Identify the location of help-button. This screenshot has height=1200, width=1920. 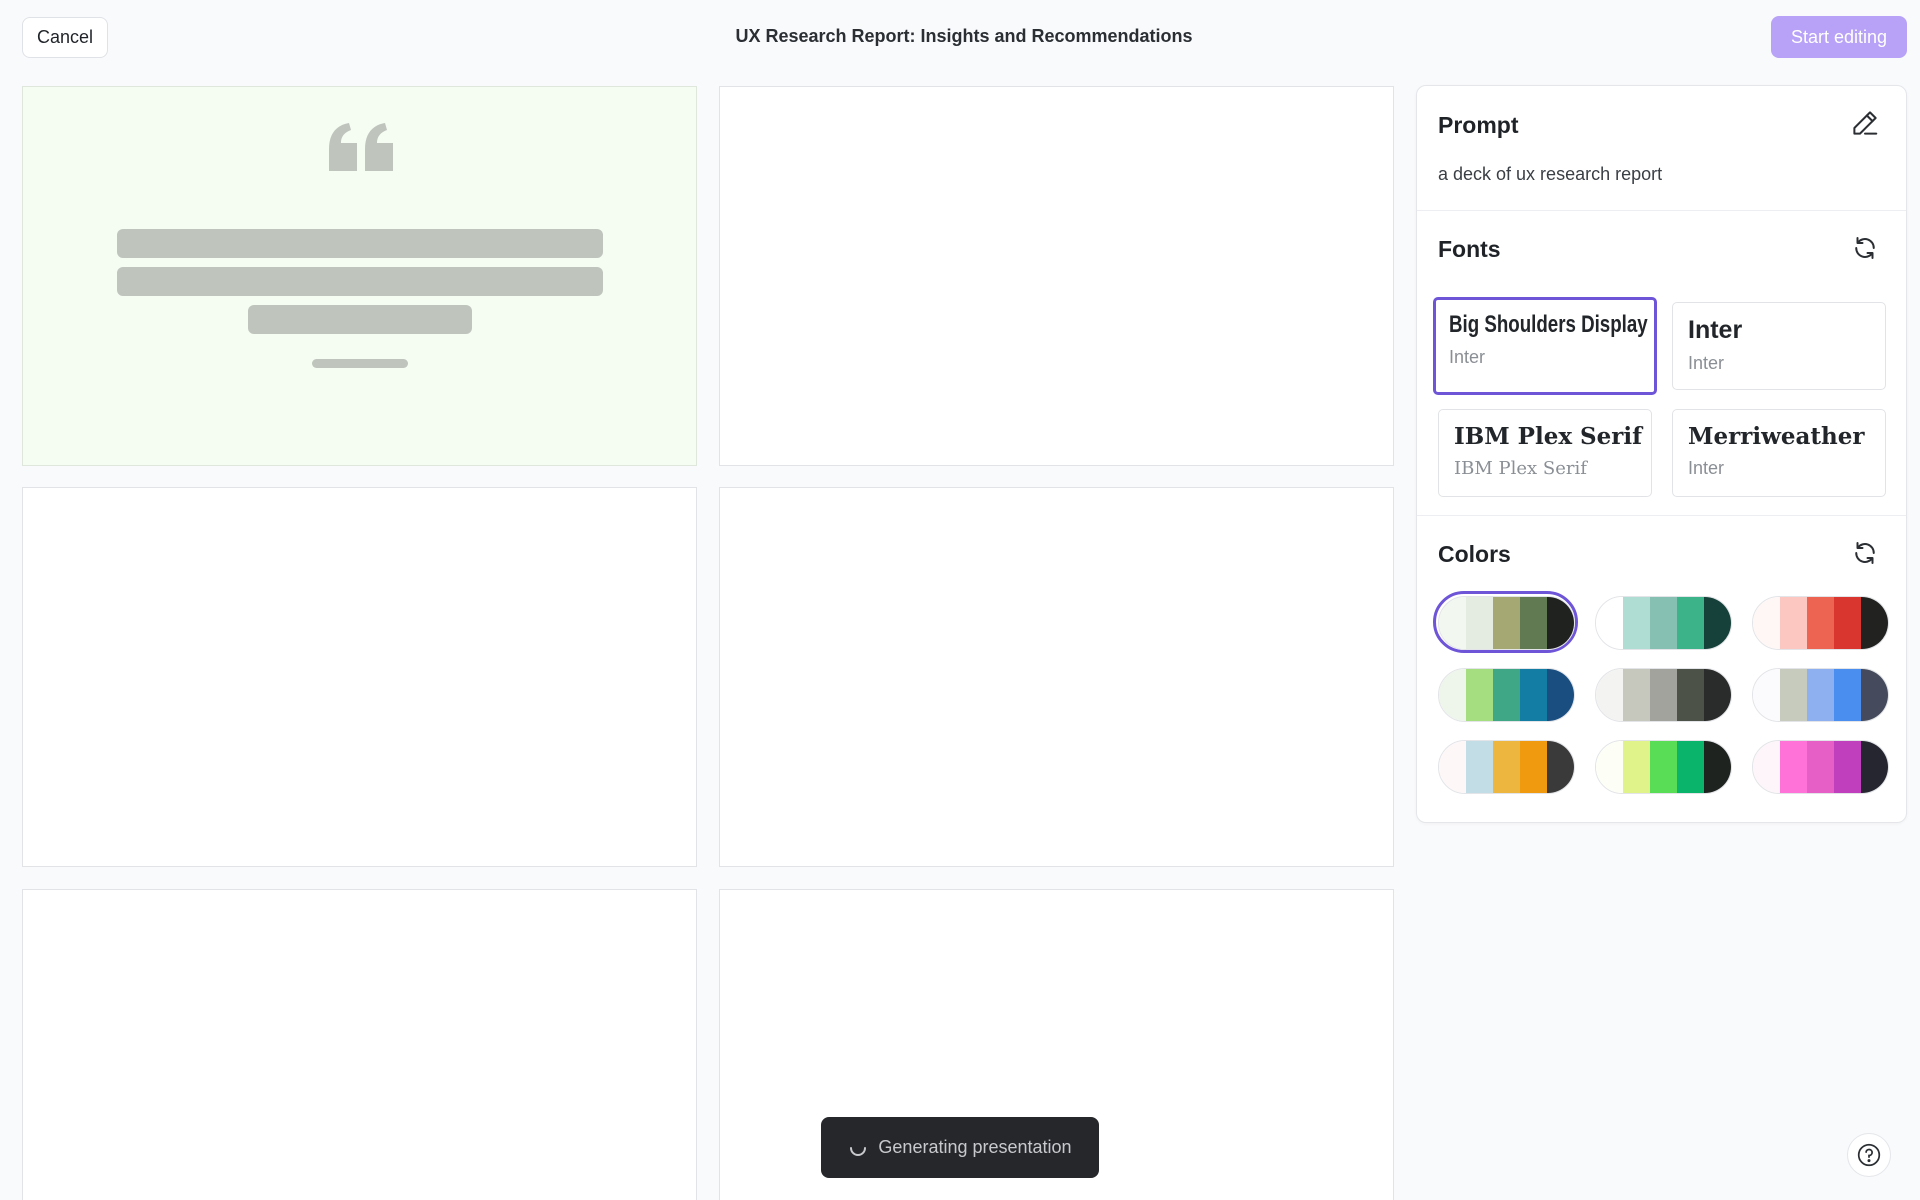
(1869, 1155).